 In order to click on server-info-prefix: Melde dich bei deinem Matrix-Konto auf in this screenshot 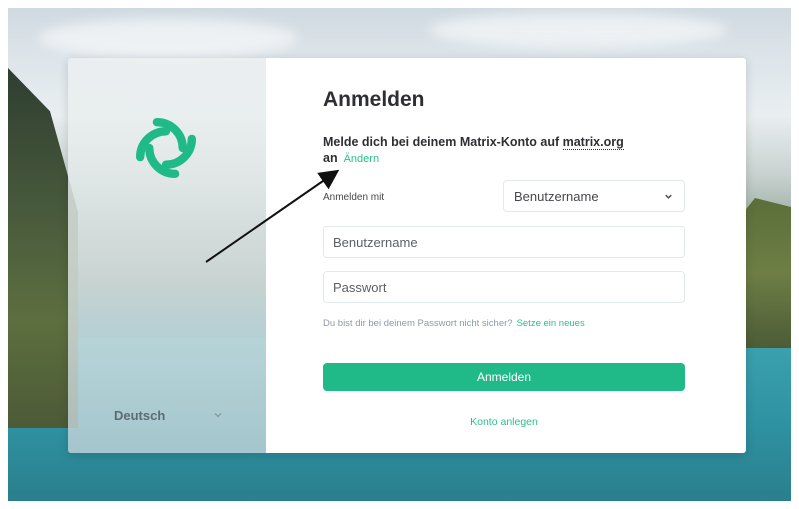, I will do `click(443, 142)`.